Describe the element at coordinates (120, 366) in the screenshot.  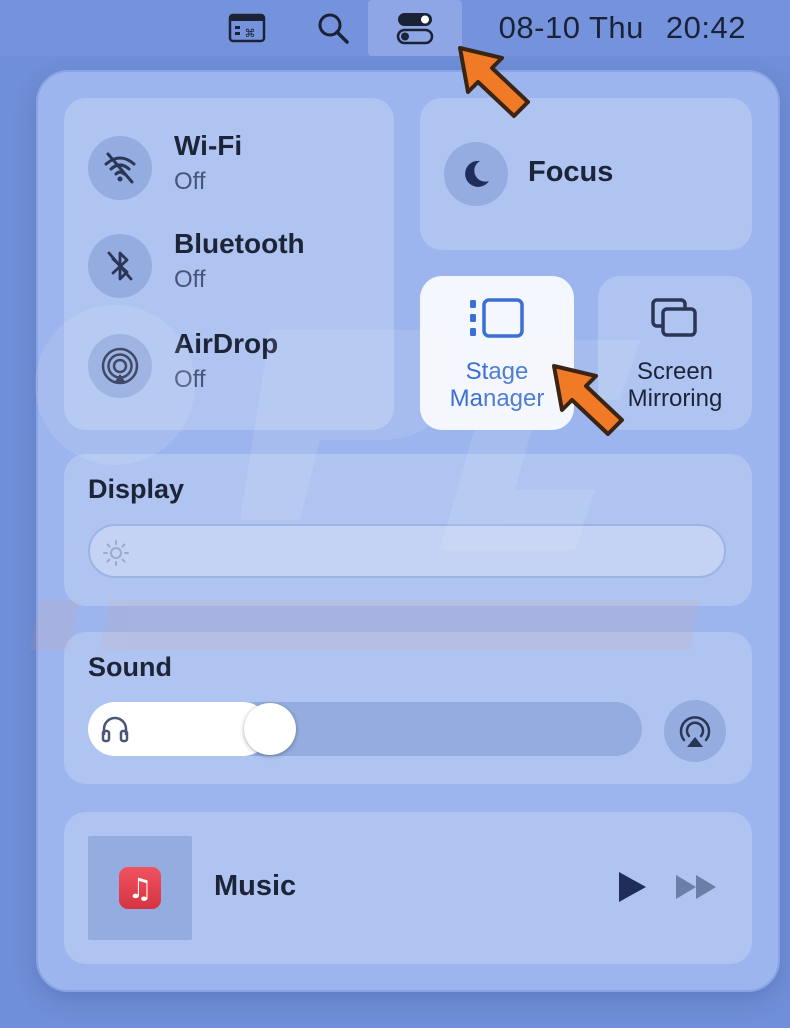
I see `airdrop-icon` at that location.